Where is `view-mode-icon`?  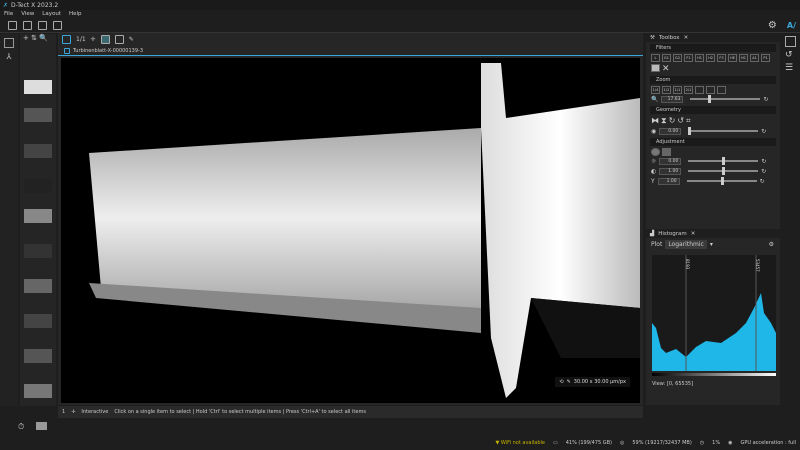
view-mode-icon is located at coordinates (105, 39).